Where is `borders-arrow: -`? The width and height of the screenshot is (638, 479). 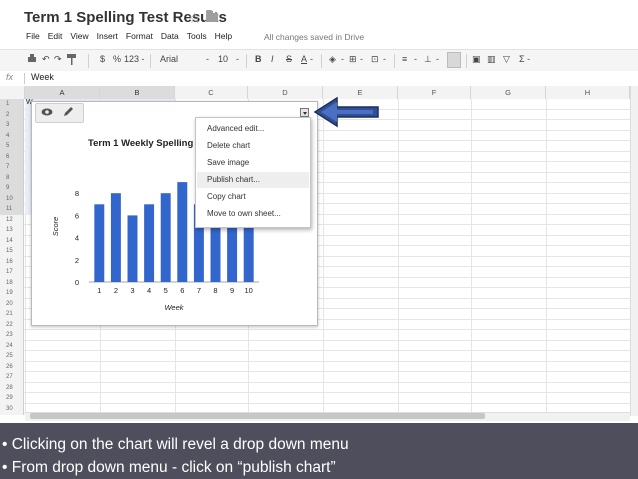
borders-arrow: - is located at coordinates (361, 59).